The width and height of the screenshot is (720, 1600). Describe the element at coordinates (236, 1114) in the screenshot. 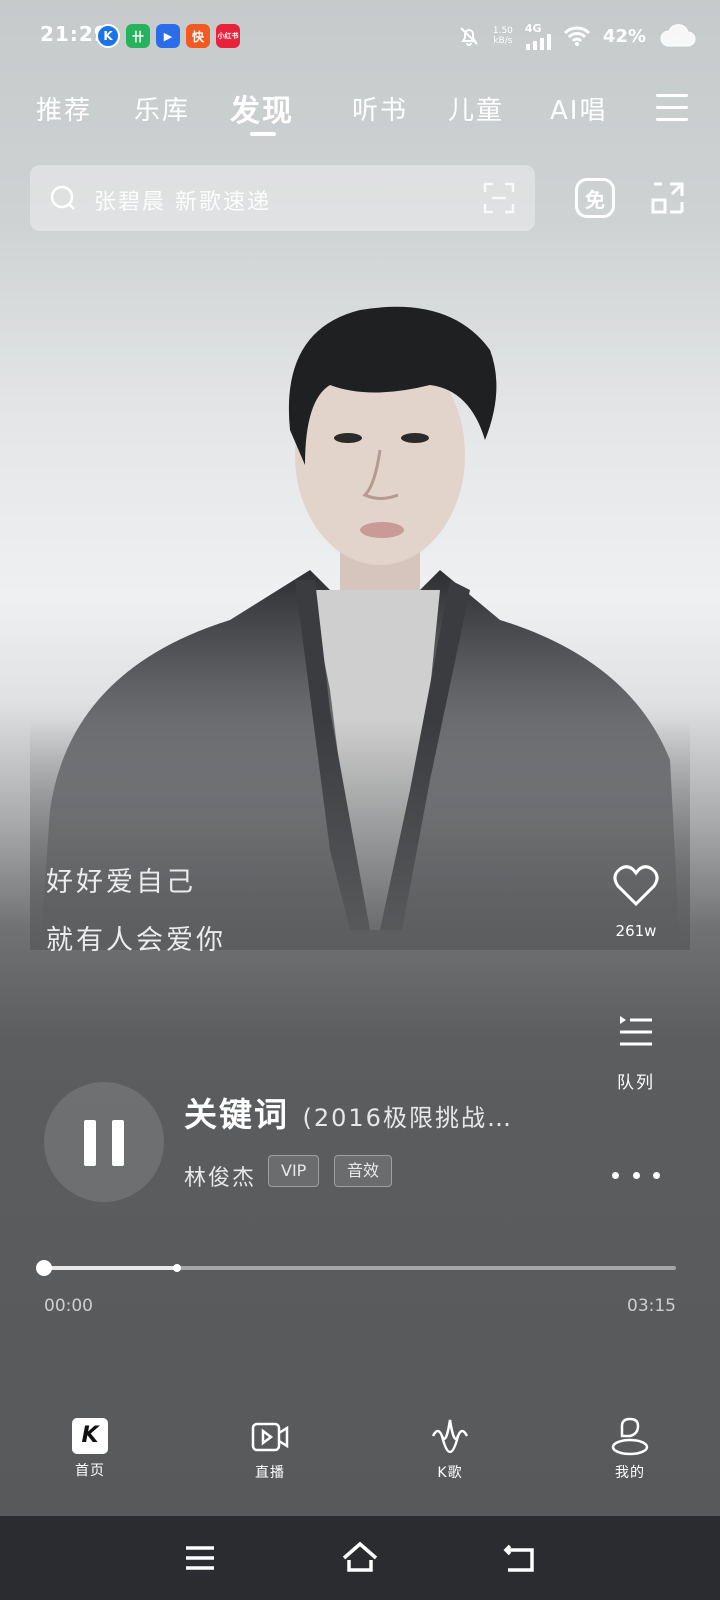

I see `song-title: 关键词` at that location.